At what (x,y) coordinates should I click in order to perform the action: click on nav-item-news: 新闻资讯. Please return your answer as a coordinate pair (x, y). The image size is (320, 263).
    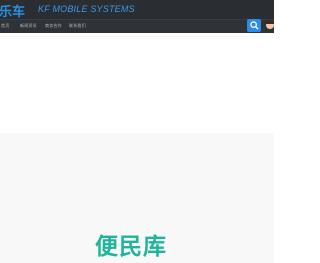
    Looking at the image, I should click on (28, 26).